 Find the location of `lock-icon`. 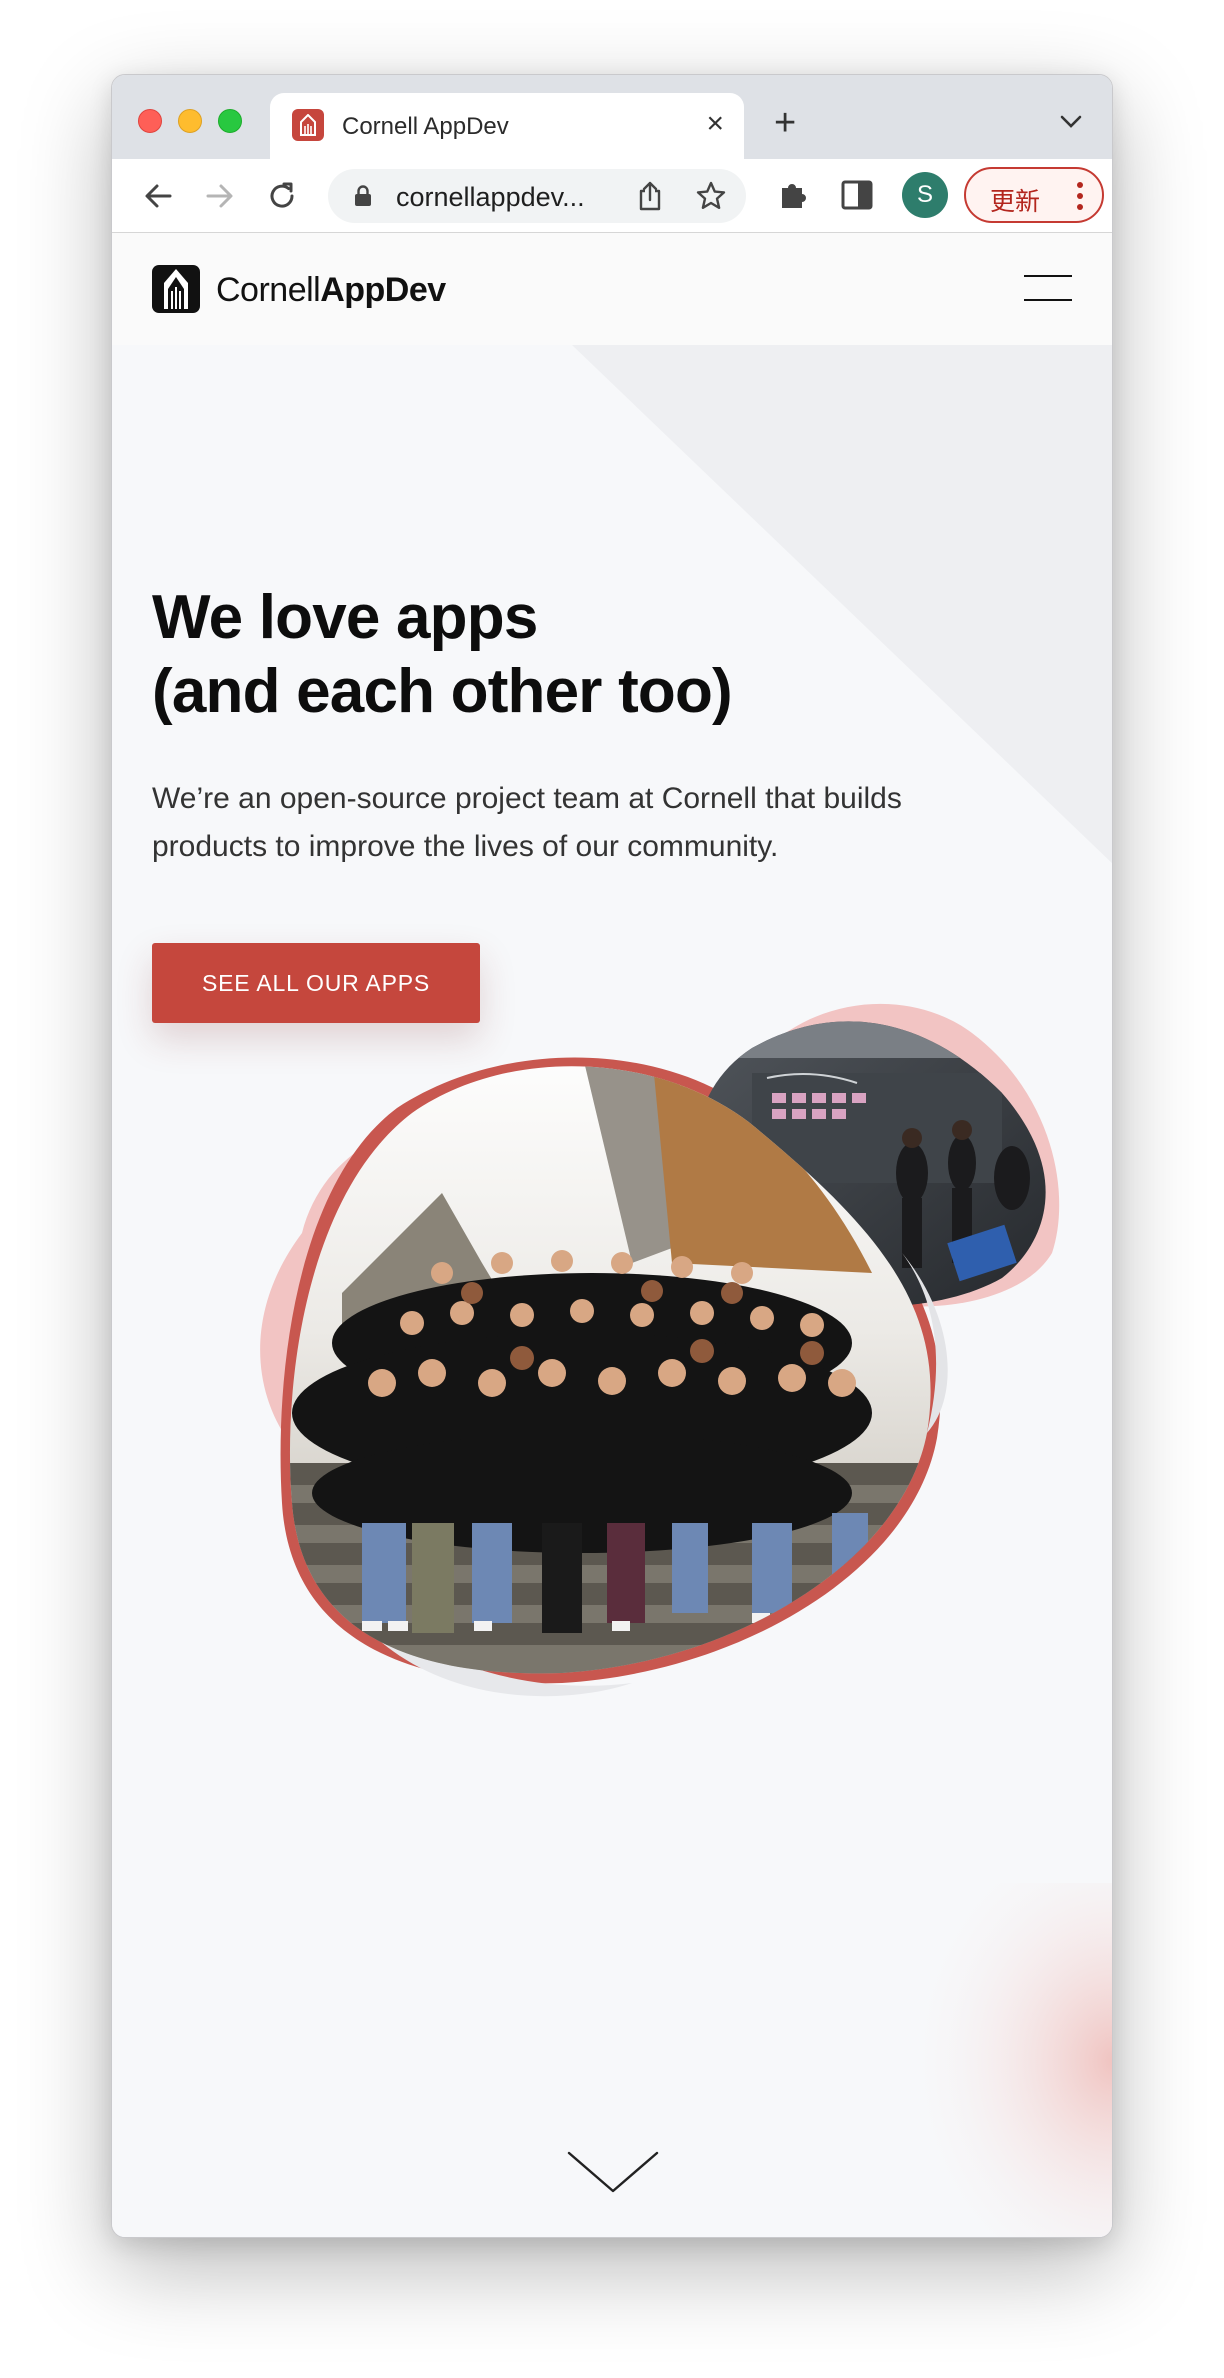

lock-icon is located at coordinates (363, 195).